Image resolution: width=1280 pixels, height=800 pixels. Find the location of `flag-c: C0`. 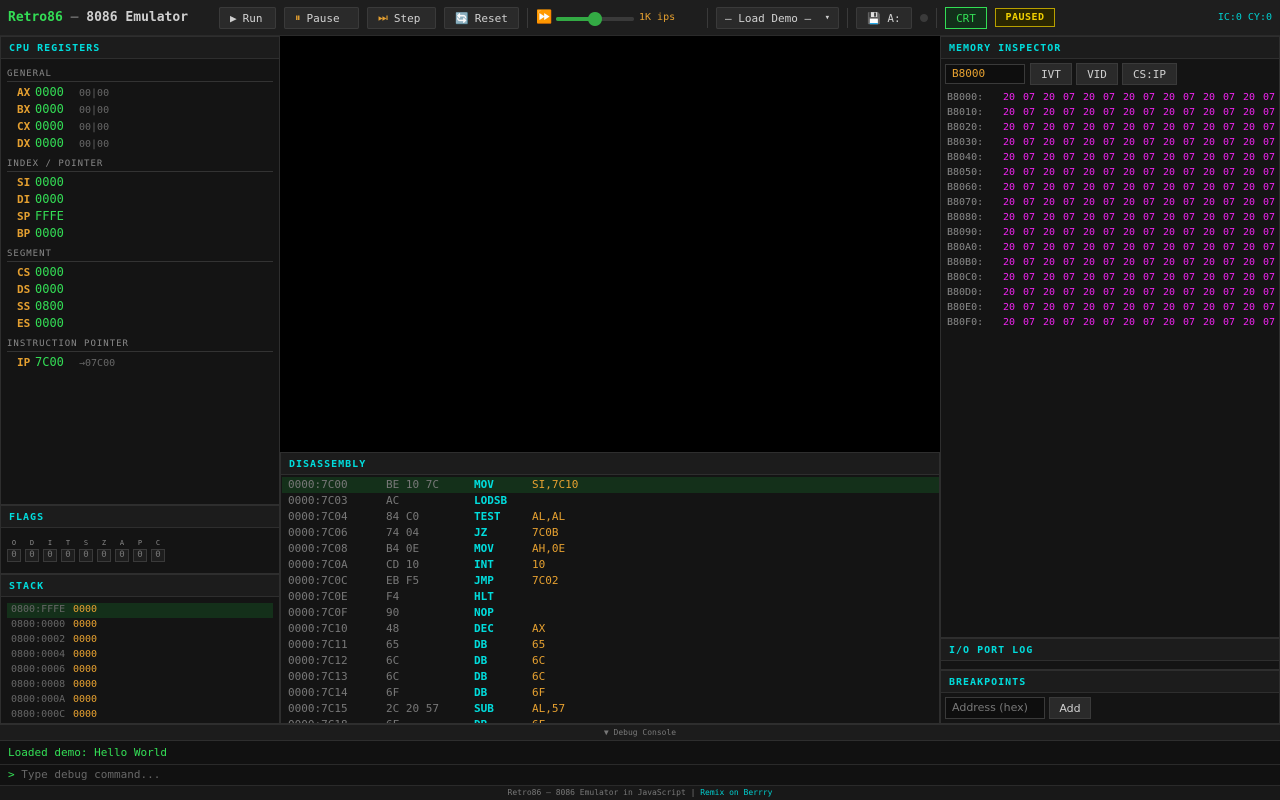

flag-c: C0 is located at coordinates (158, 550).